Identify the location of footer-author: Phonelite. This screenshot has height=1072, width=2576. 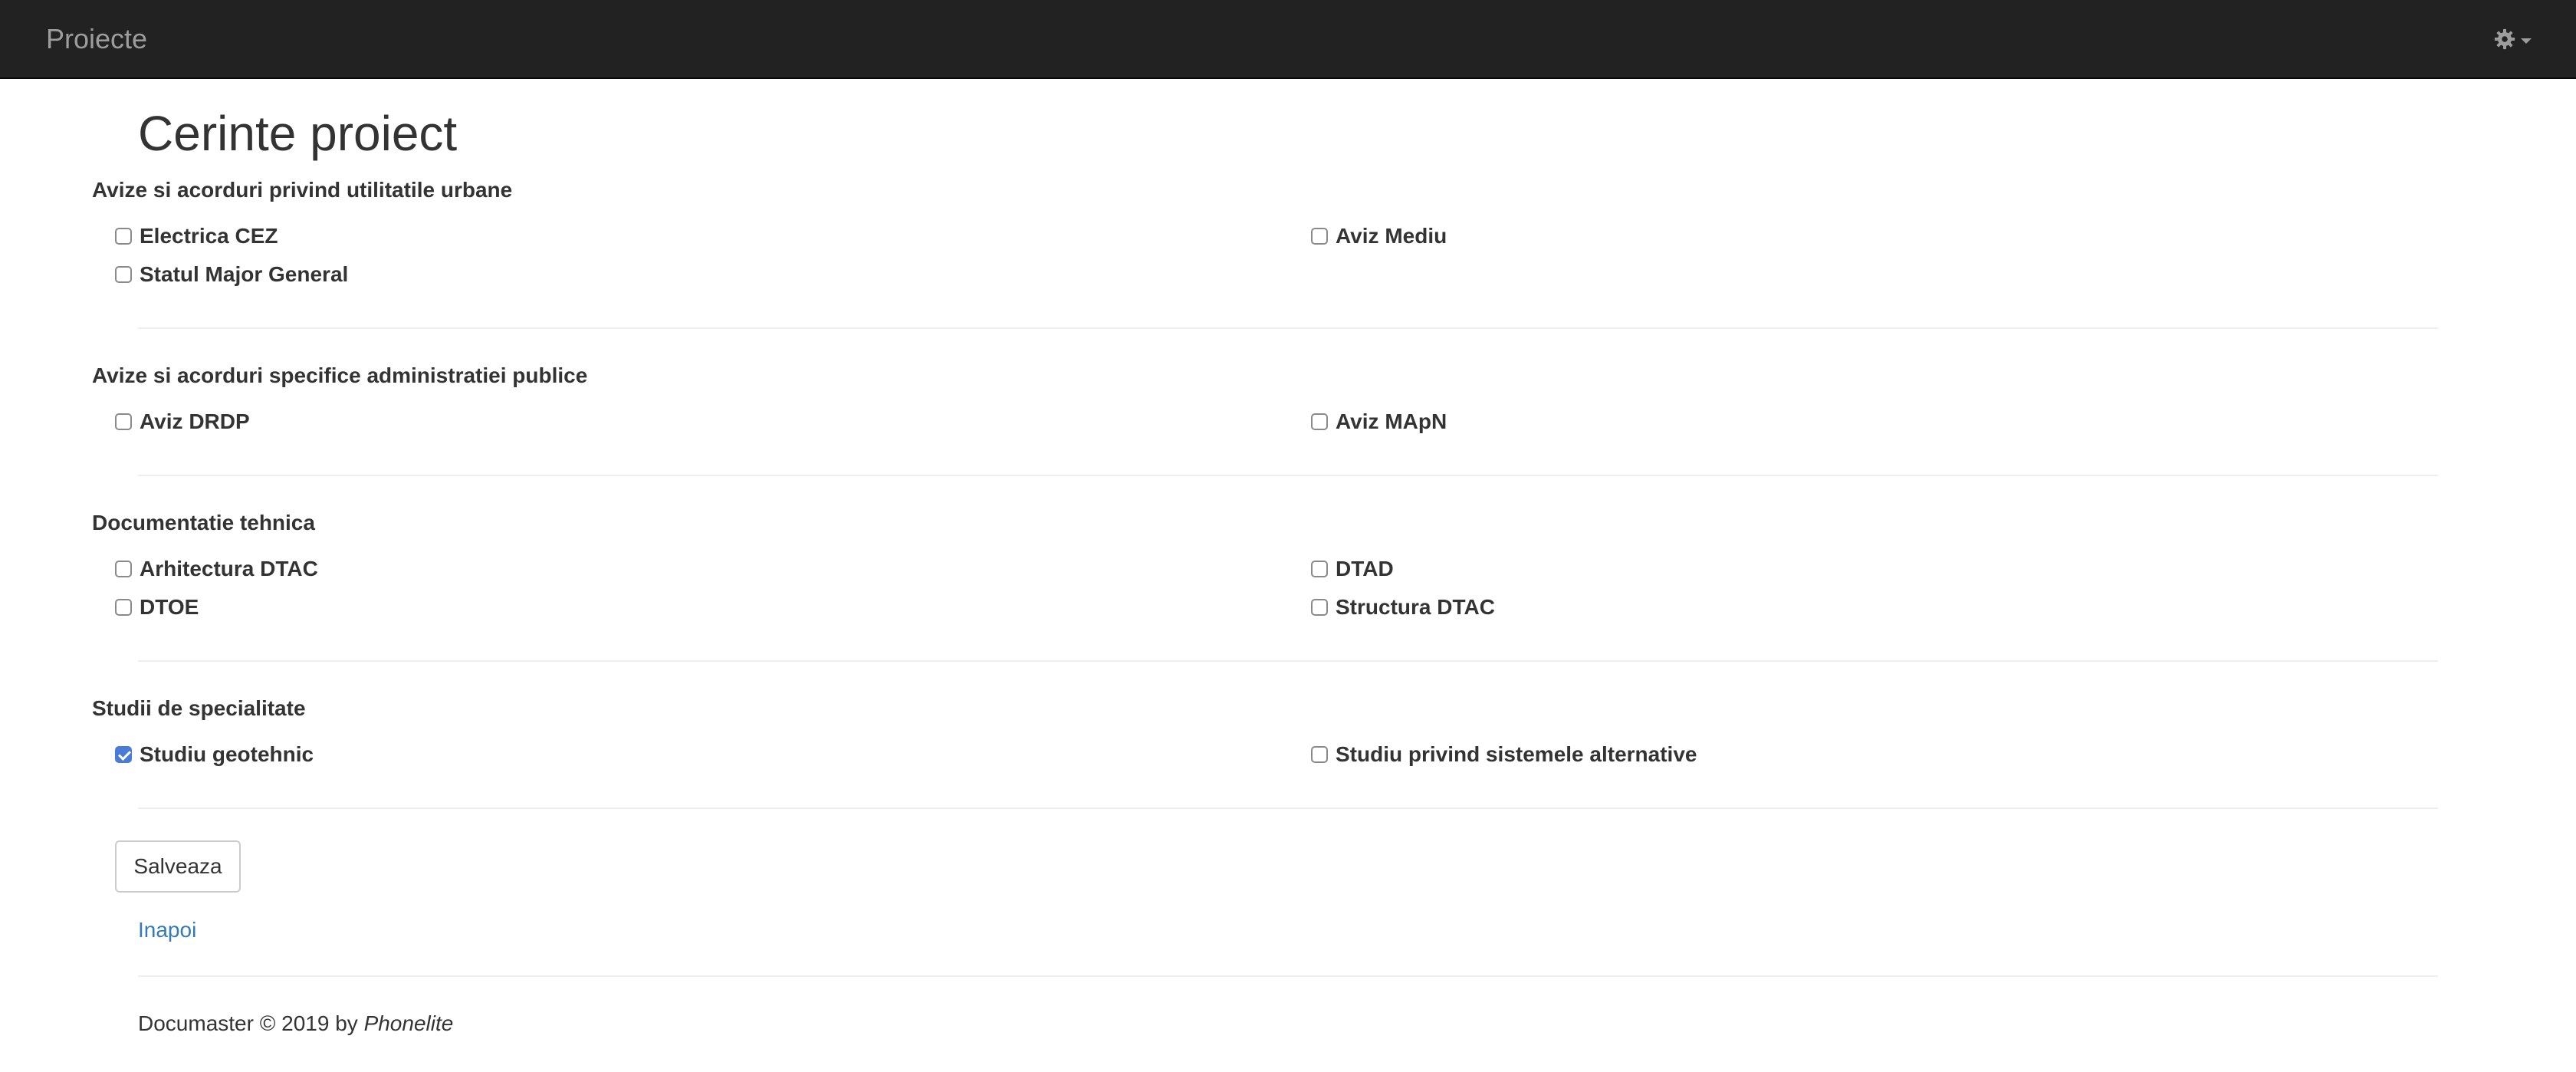
(409, 1023).